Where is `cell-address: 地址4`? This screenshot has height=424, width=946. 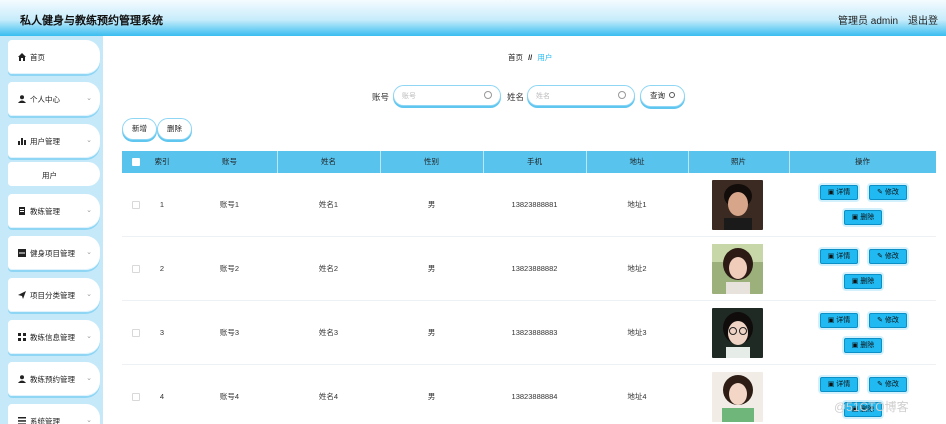 cell-address: 地址4 is located at coordinates (637, 396).